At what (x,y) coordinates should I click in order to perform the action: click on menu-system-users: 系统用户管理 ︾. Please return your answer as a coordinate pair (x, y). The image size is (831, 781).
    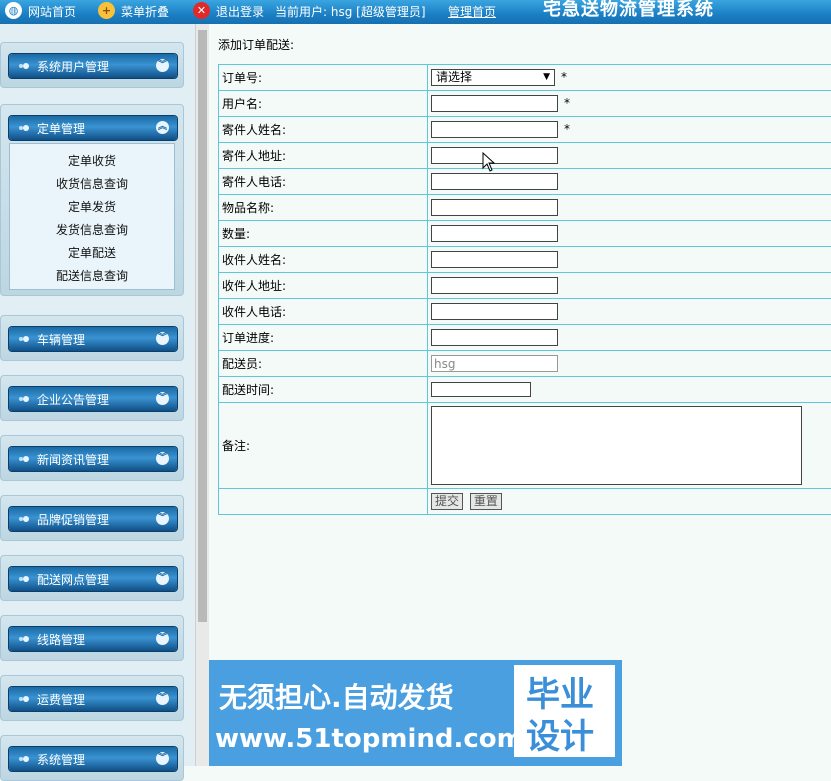
    Looking at the image, I should click on (93, 66).